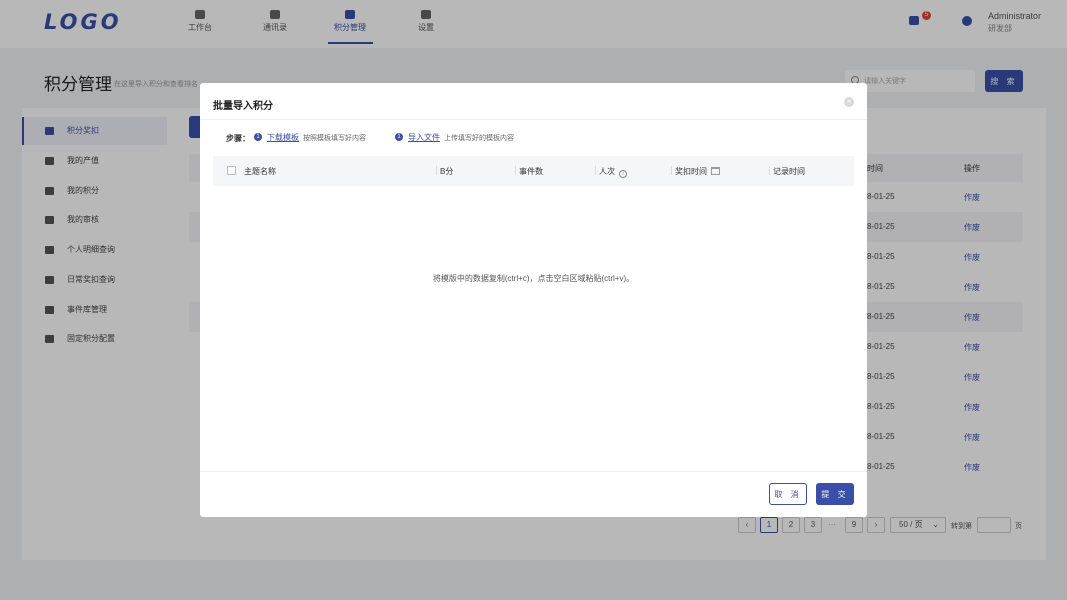  Describe the element at coordinates (607, 171) in the screenshot. I see `column-header-label: 人次` at that location.